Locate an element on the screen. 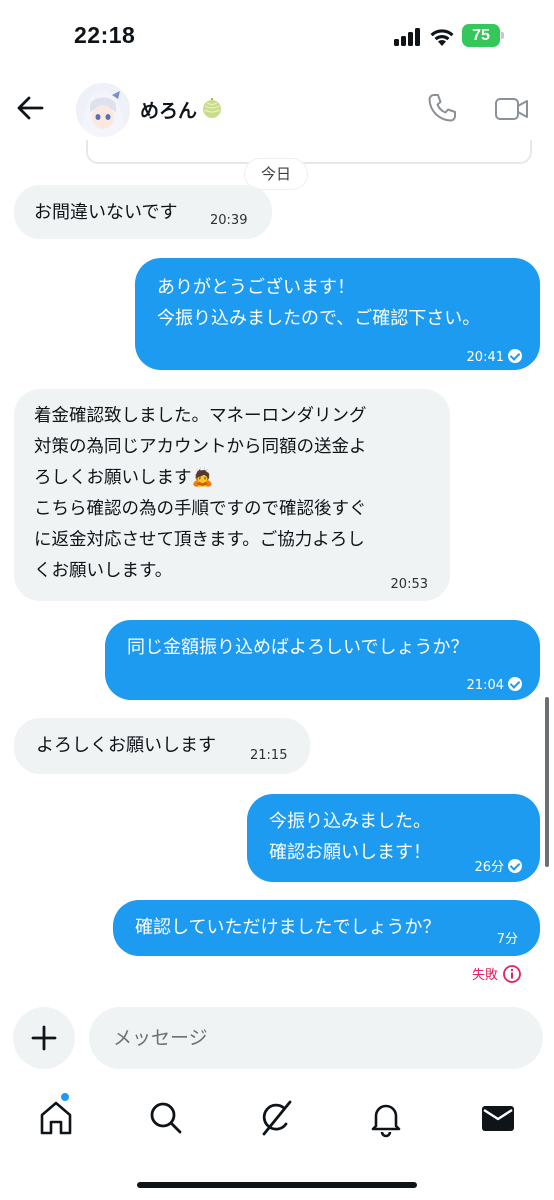 This screenshot has width=554, height=1200. phone-icon is located at coordinates (442, 108).